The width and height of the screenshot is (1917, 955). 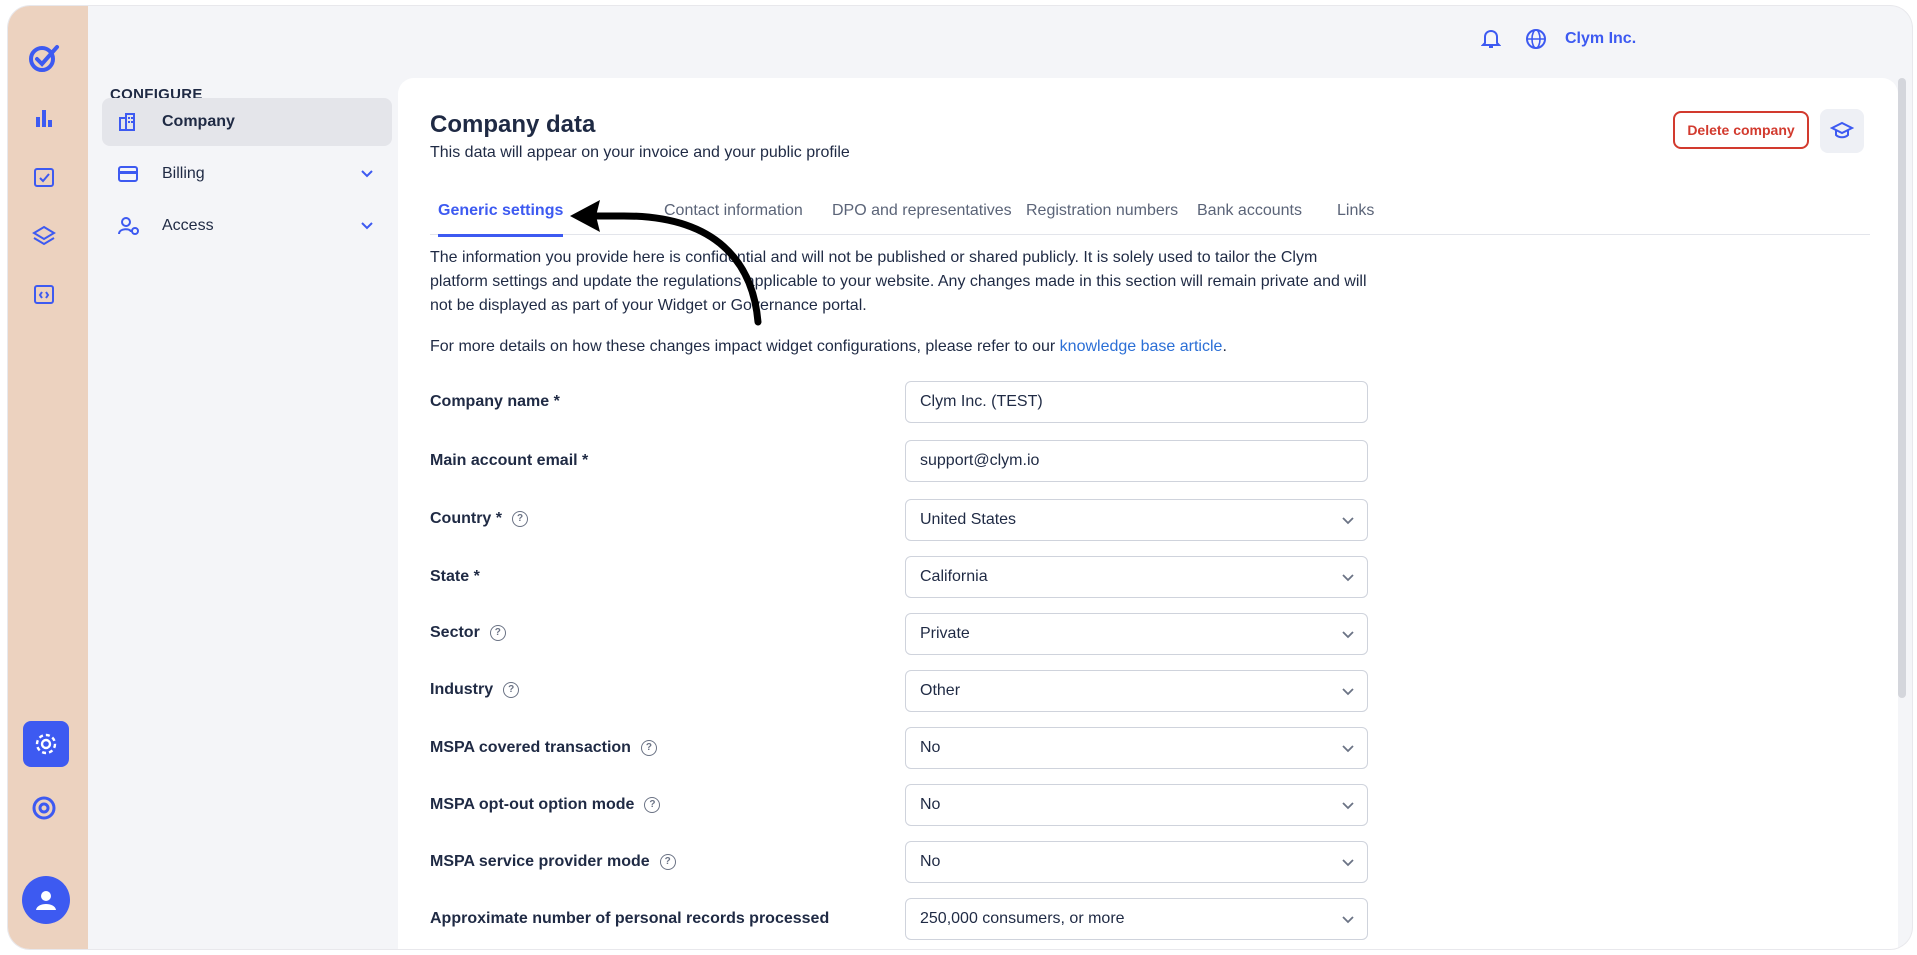 What do you see at coordinates (183, 173) in the screenshot?
I see `sidebar-item-label: Billing` at bounding box center [183, 173].